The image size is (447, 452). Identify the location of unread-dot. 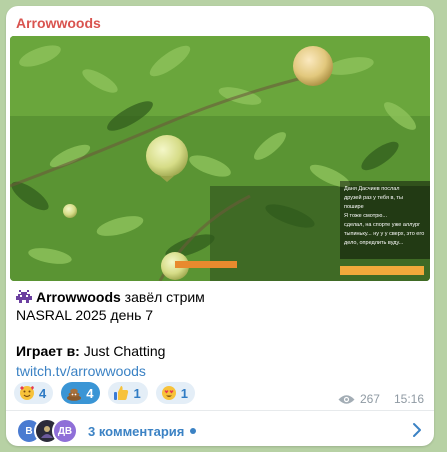
(193, 431).